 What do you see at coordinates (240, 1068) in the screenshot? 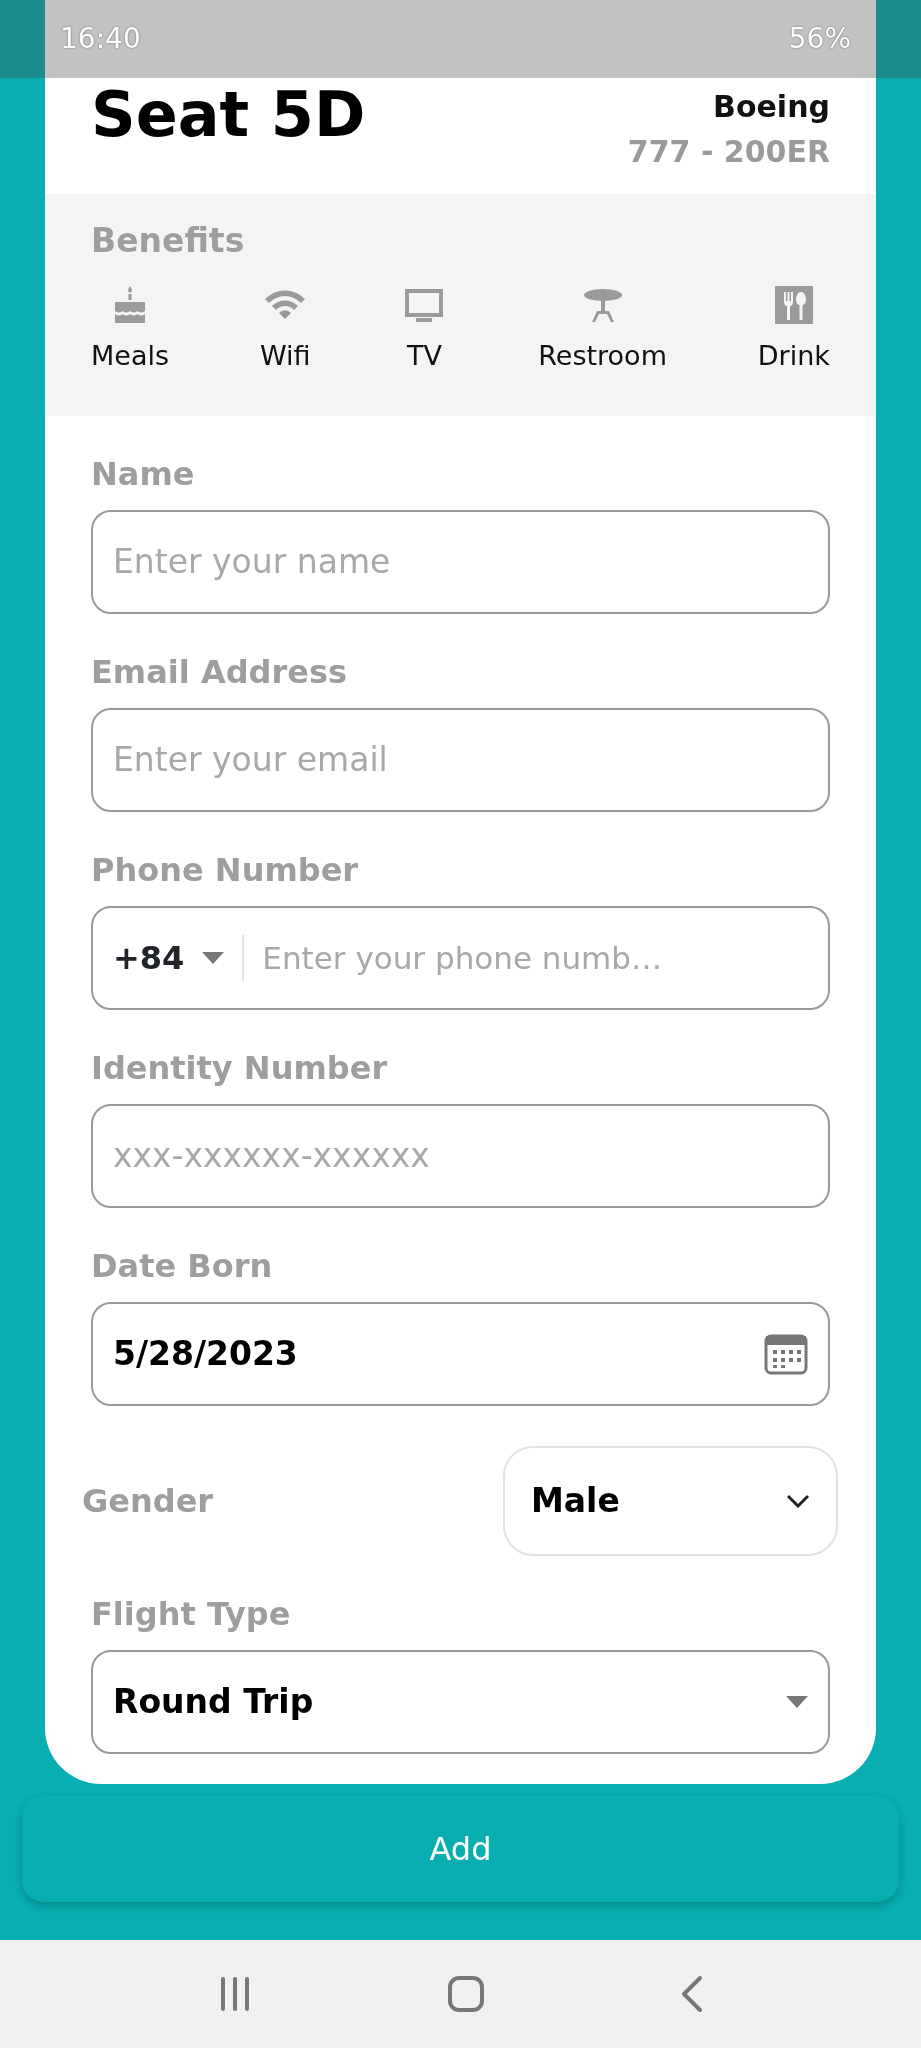
I see `field-label: Identity Number` at bounding box center [240, 1068].